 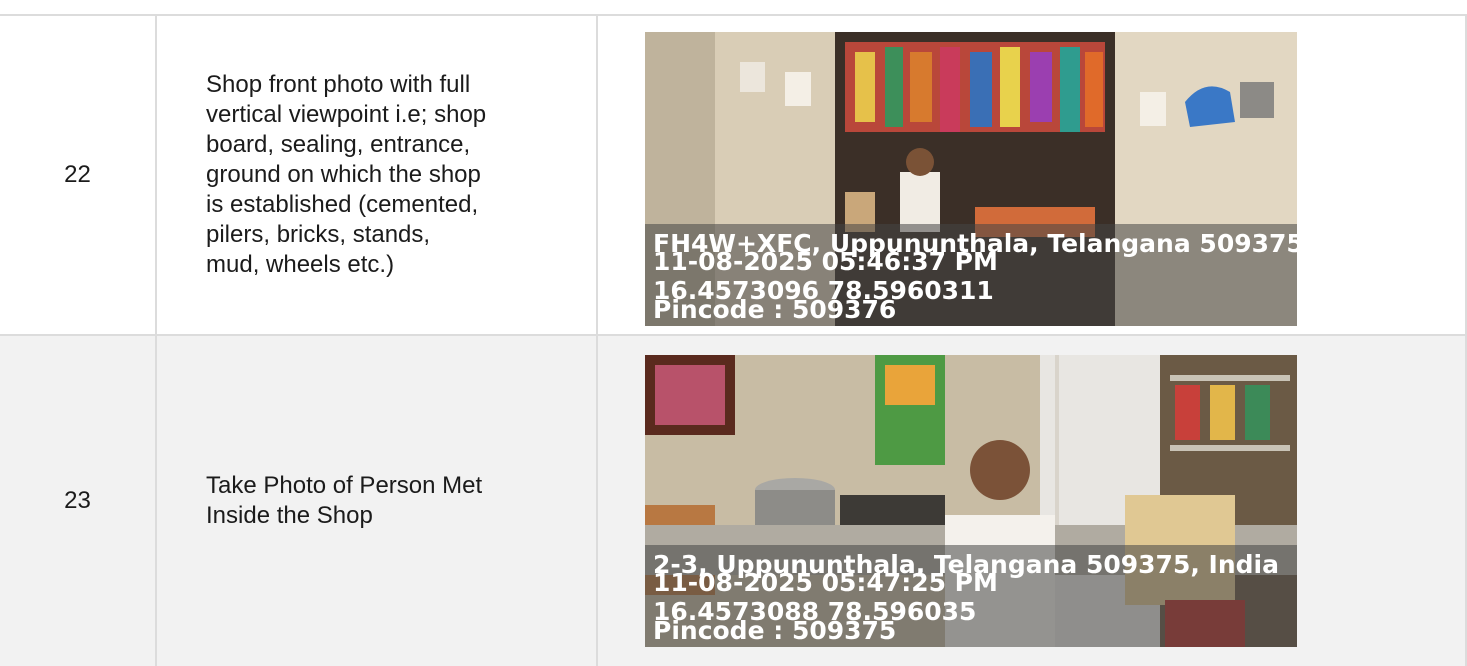 I want to click on row-number: 23, so click(x=77, y=500).